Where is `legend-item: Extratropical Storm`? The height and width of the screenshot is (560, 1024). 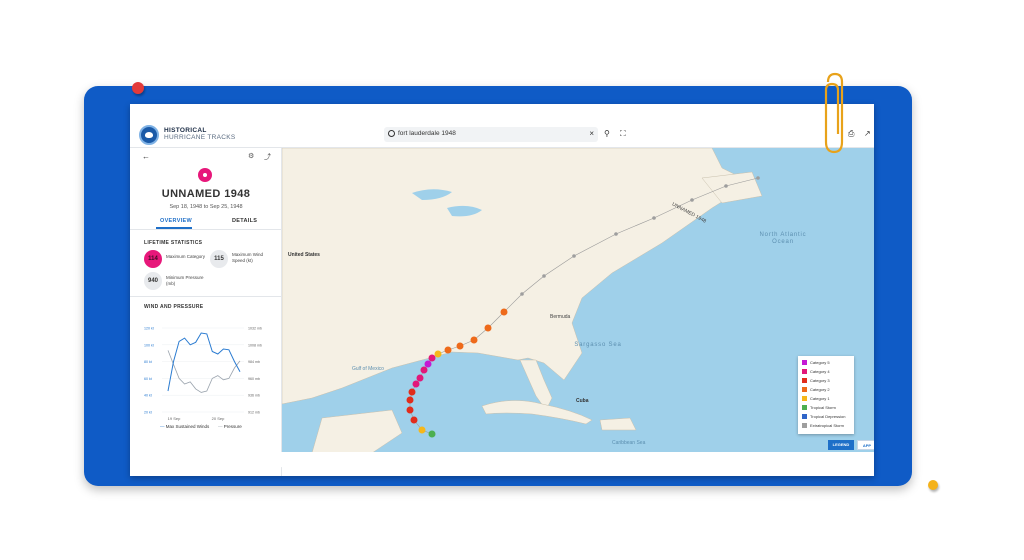 legend-item: Extratropical Storm is located at coordinates (823, 425).